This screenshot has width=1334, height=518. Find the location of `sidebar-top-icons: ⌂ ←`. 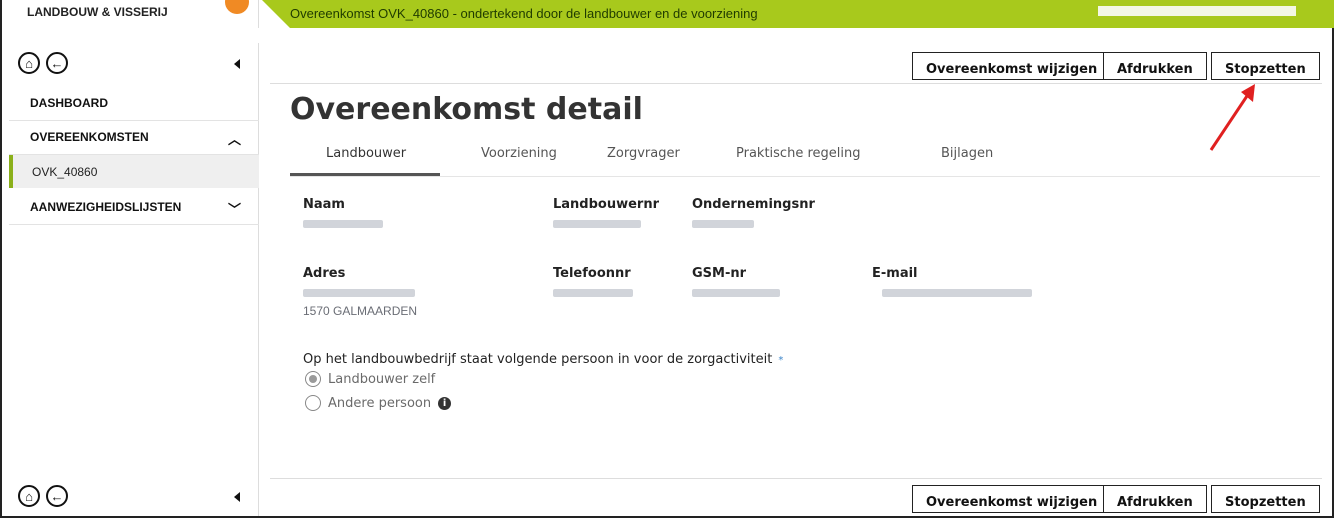

sidebar-top-icons: ⌂ ← is located at coordinates (43, 63).